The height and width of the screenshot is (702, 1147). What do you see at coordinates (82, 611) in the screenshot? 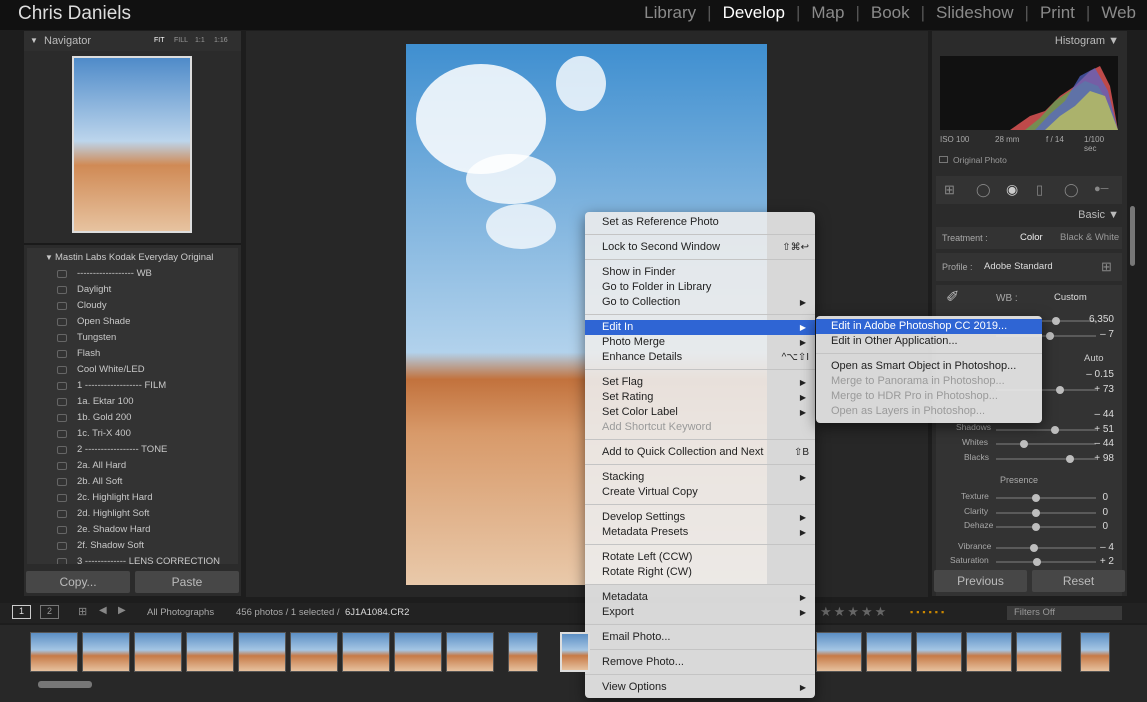
I see `grid-view-icon: ⊞` at bounding box center [82, 611].